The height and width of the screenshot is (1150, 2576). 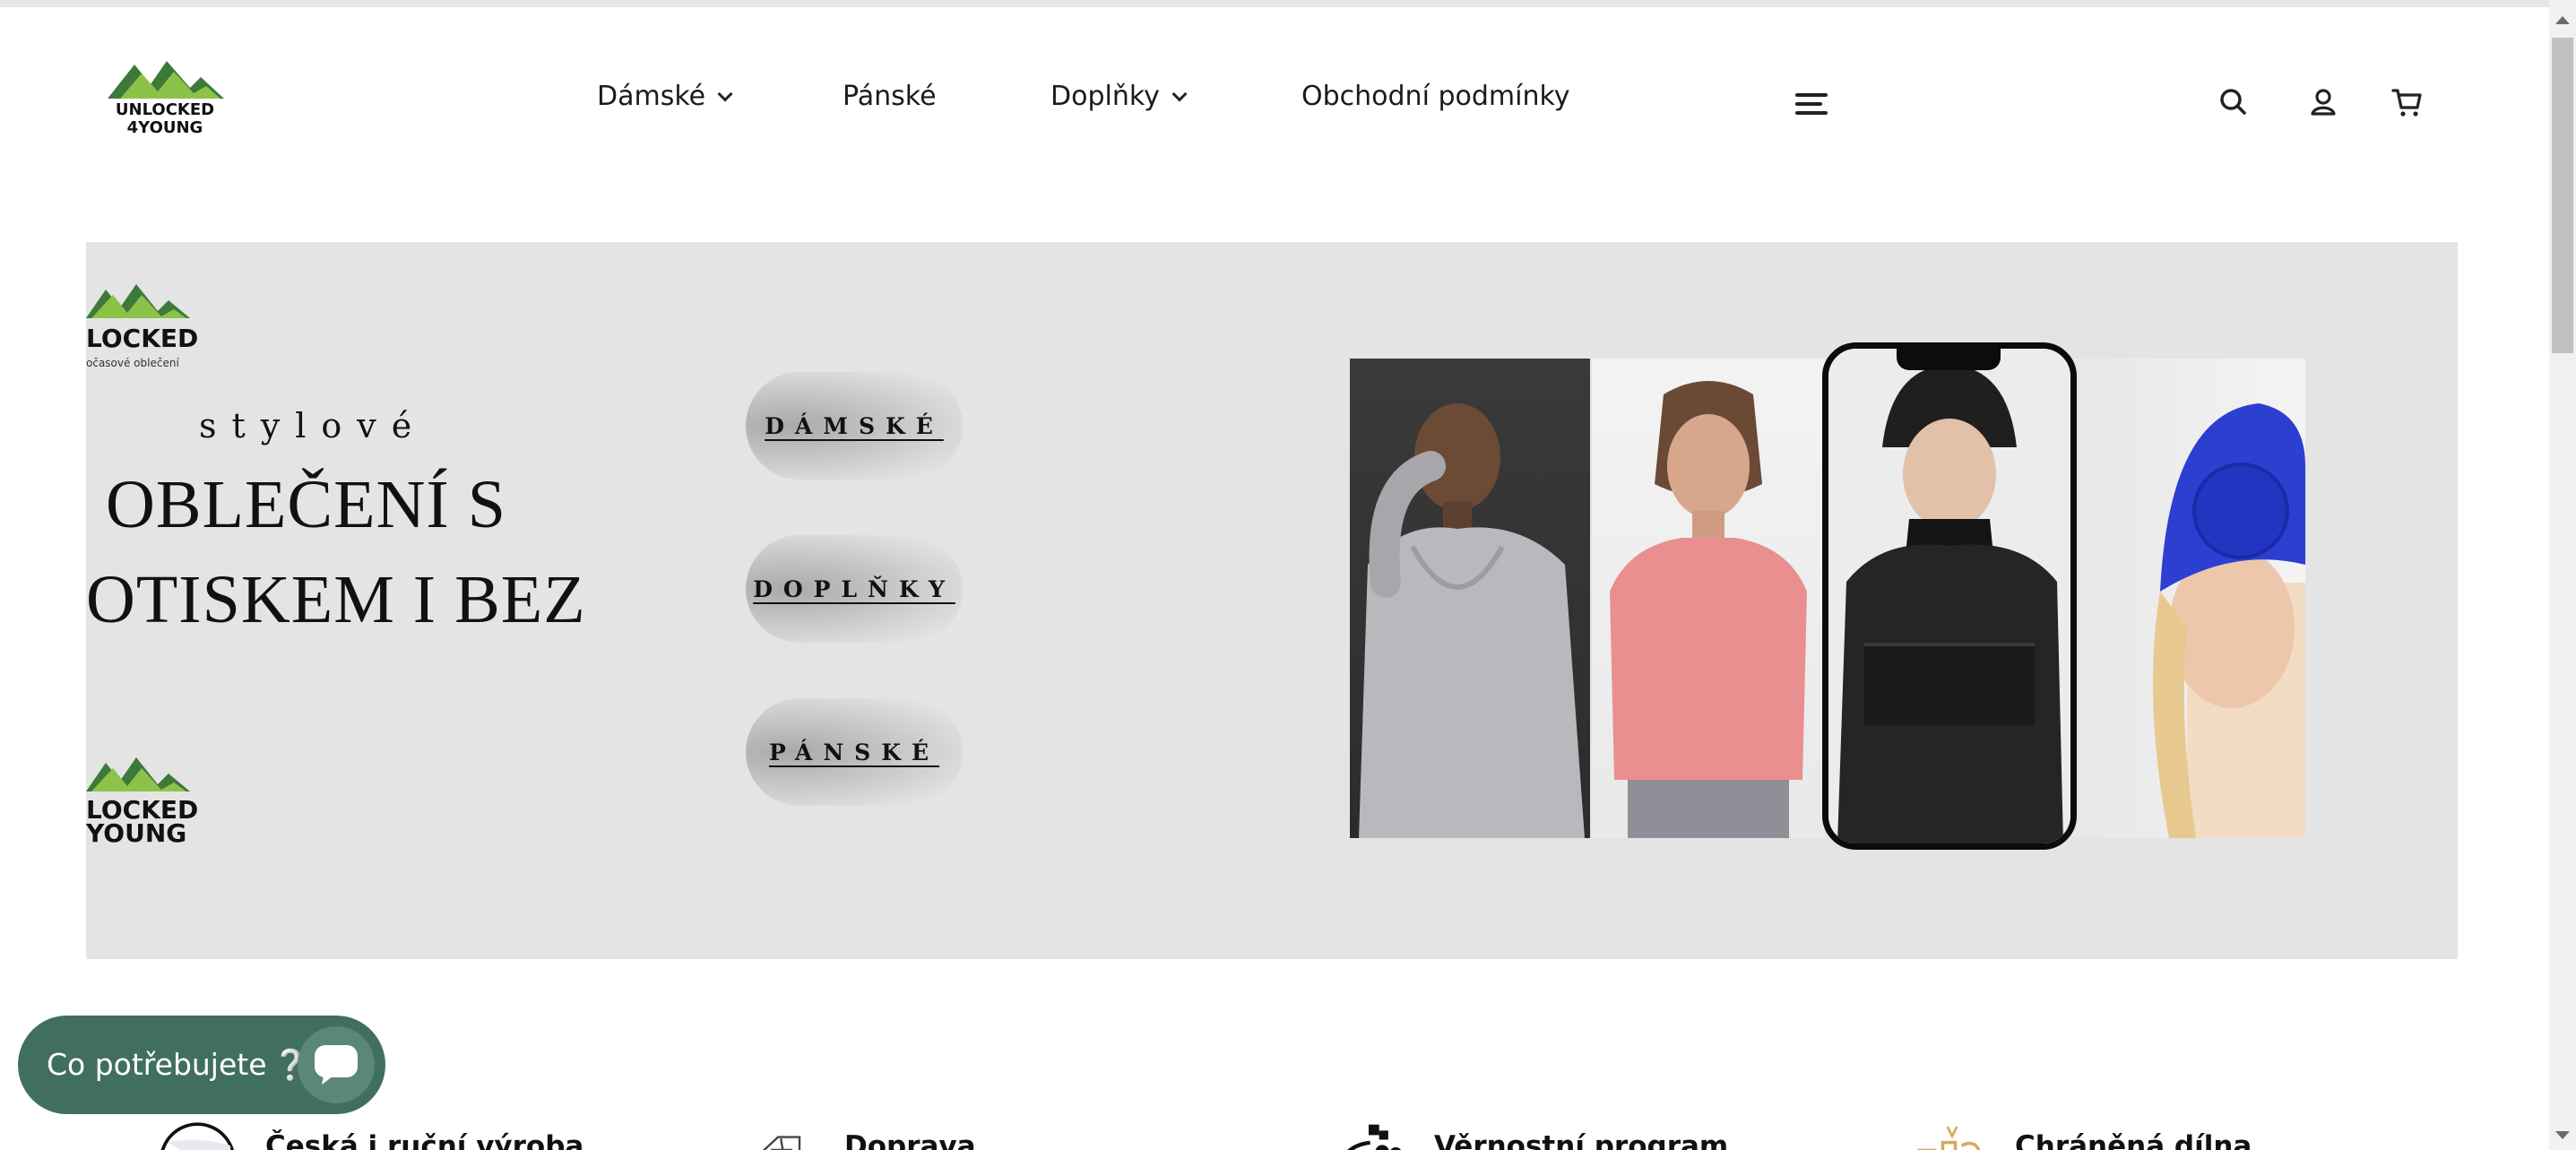 What do you see at coordinates (854, 589) in the screenshot?
I see `hero-button-doplnky: DOPLŇKY` at bounding box center [854, 589].